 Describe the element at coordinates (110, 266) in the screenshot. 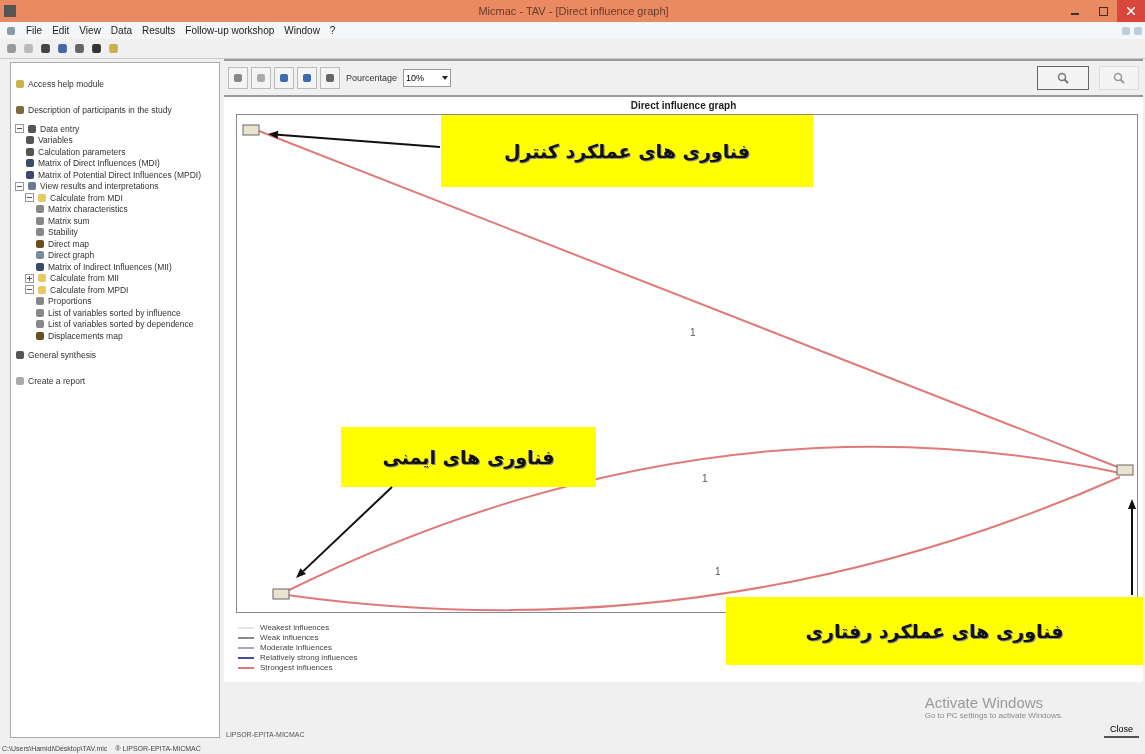

I see `tree-item: Matrix of Indirect Influences (MII)` at that location.